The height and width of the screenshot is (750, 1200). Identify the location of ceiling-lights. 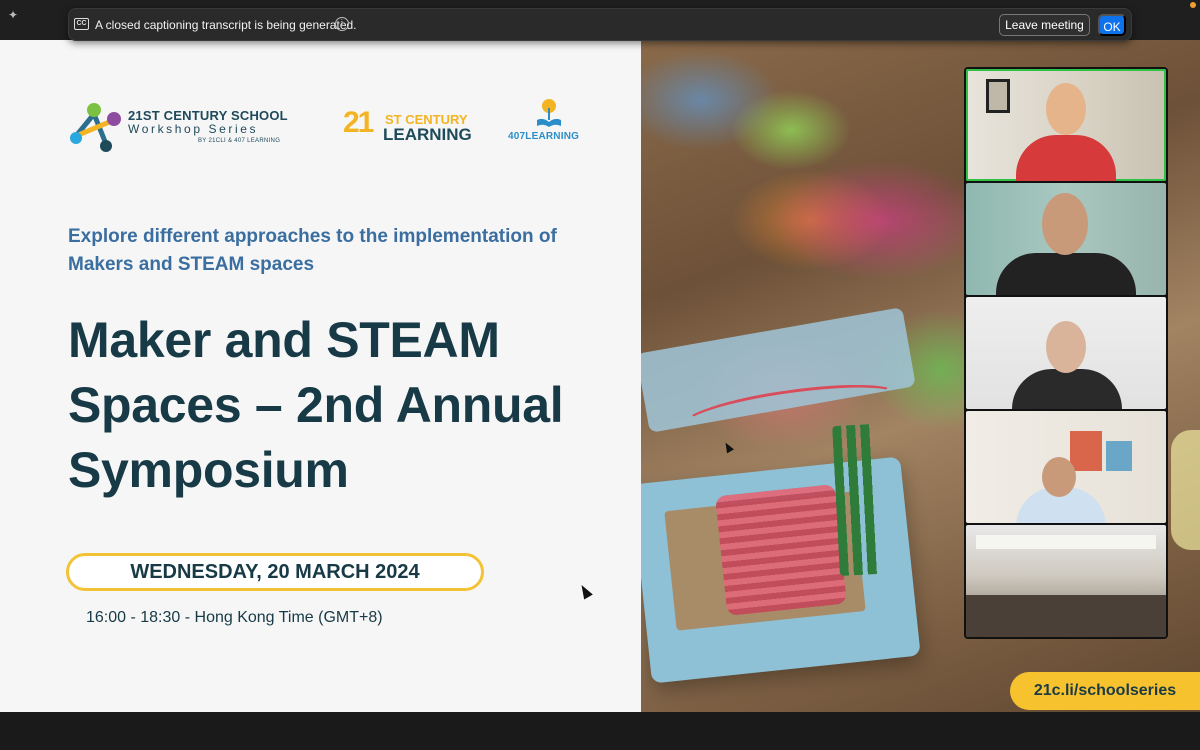
(1066, 542).